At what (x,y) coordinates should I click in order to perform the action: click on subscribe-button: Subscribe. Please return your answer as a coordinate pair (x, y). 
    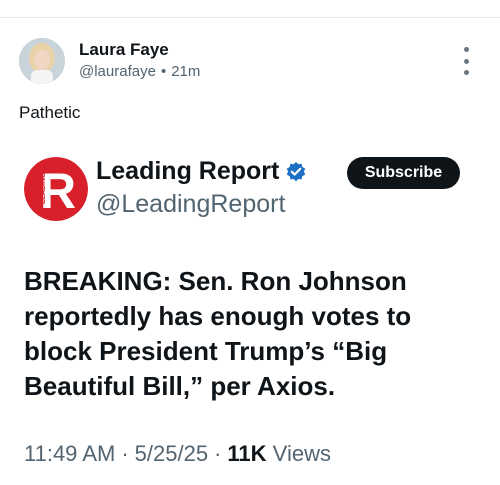
    Looking at the image, I should click on (403, 173).